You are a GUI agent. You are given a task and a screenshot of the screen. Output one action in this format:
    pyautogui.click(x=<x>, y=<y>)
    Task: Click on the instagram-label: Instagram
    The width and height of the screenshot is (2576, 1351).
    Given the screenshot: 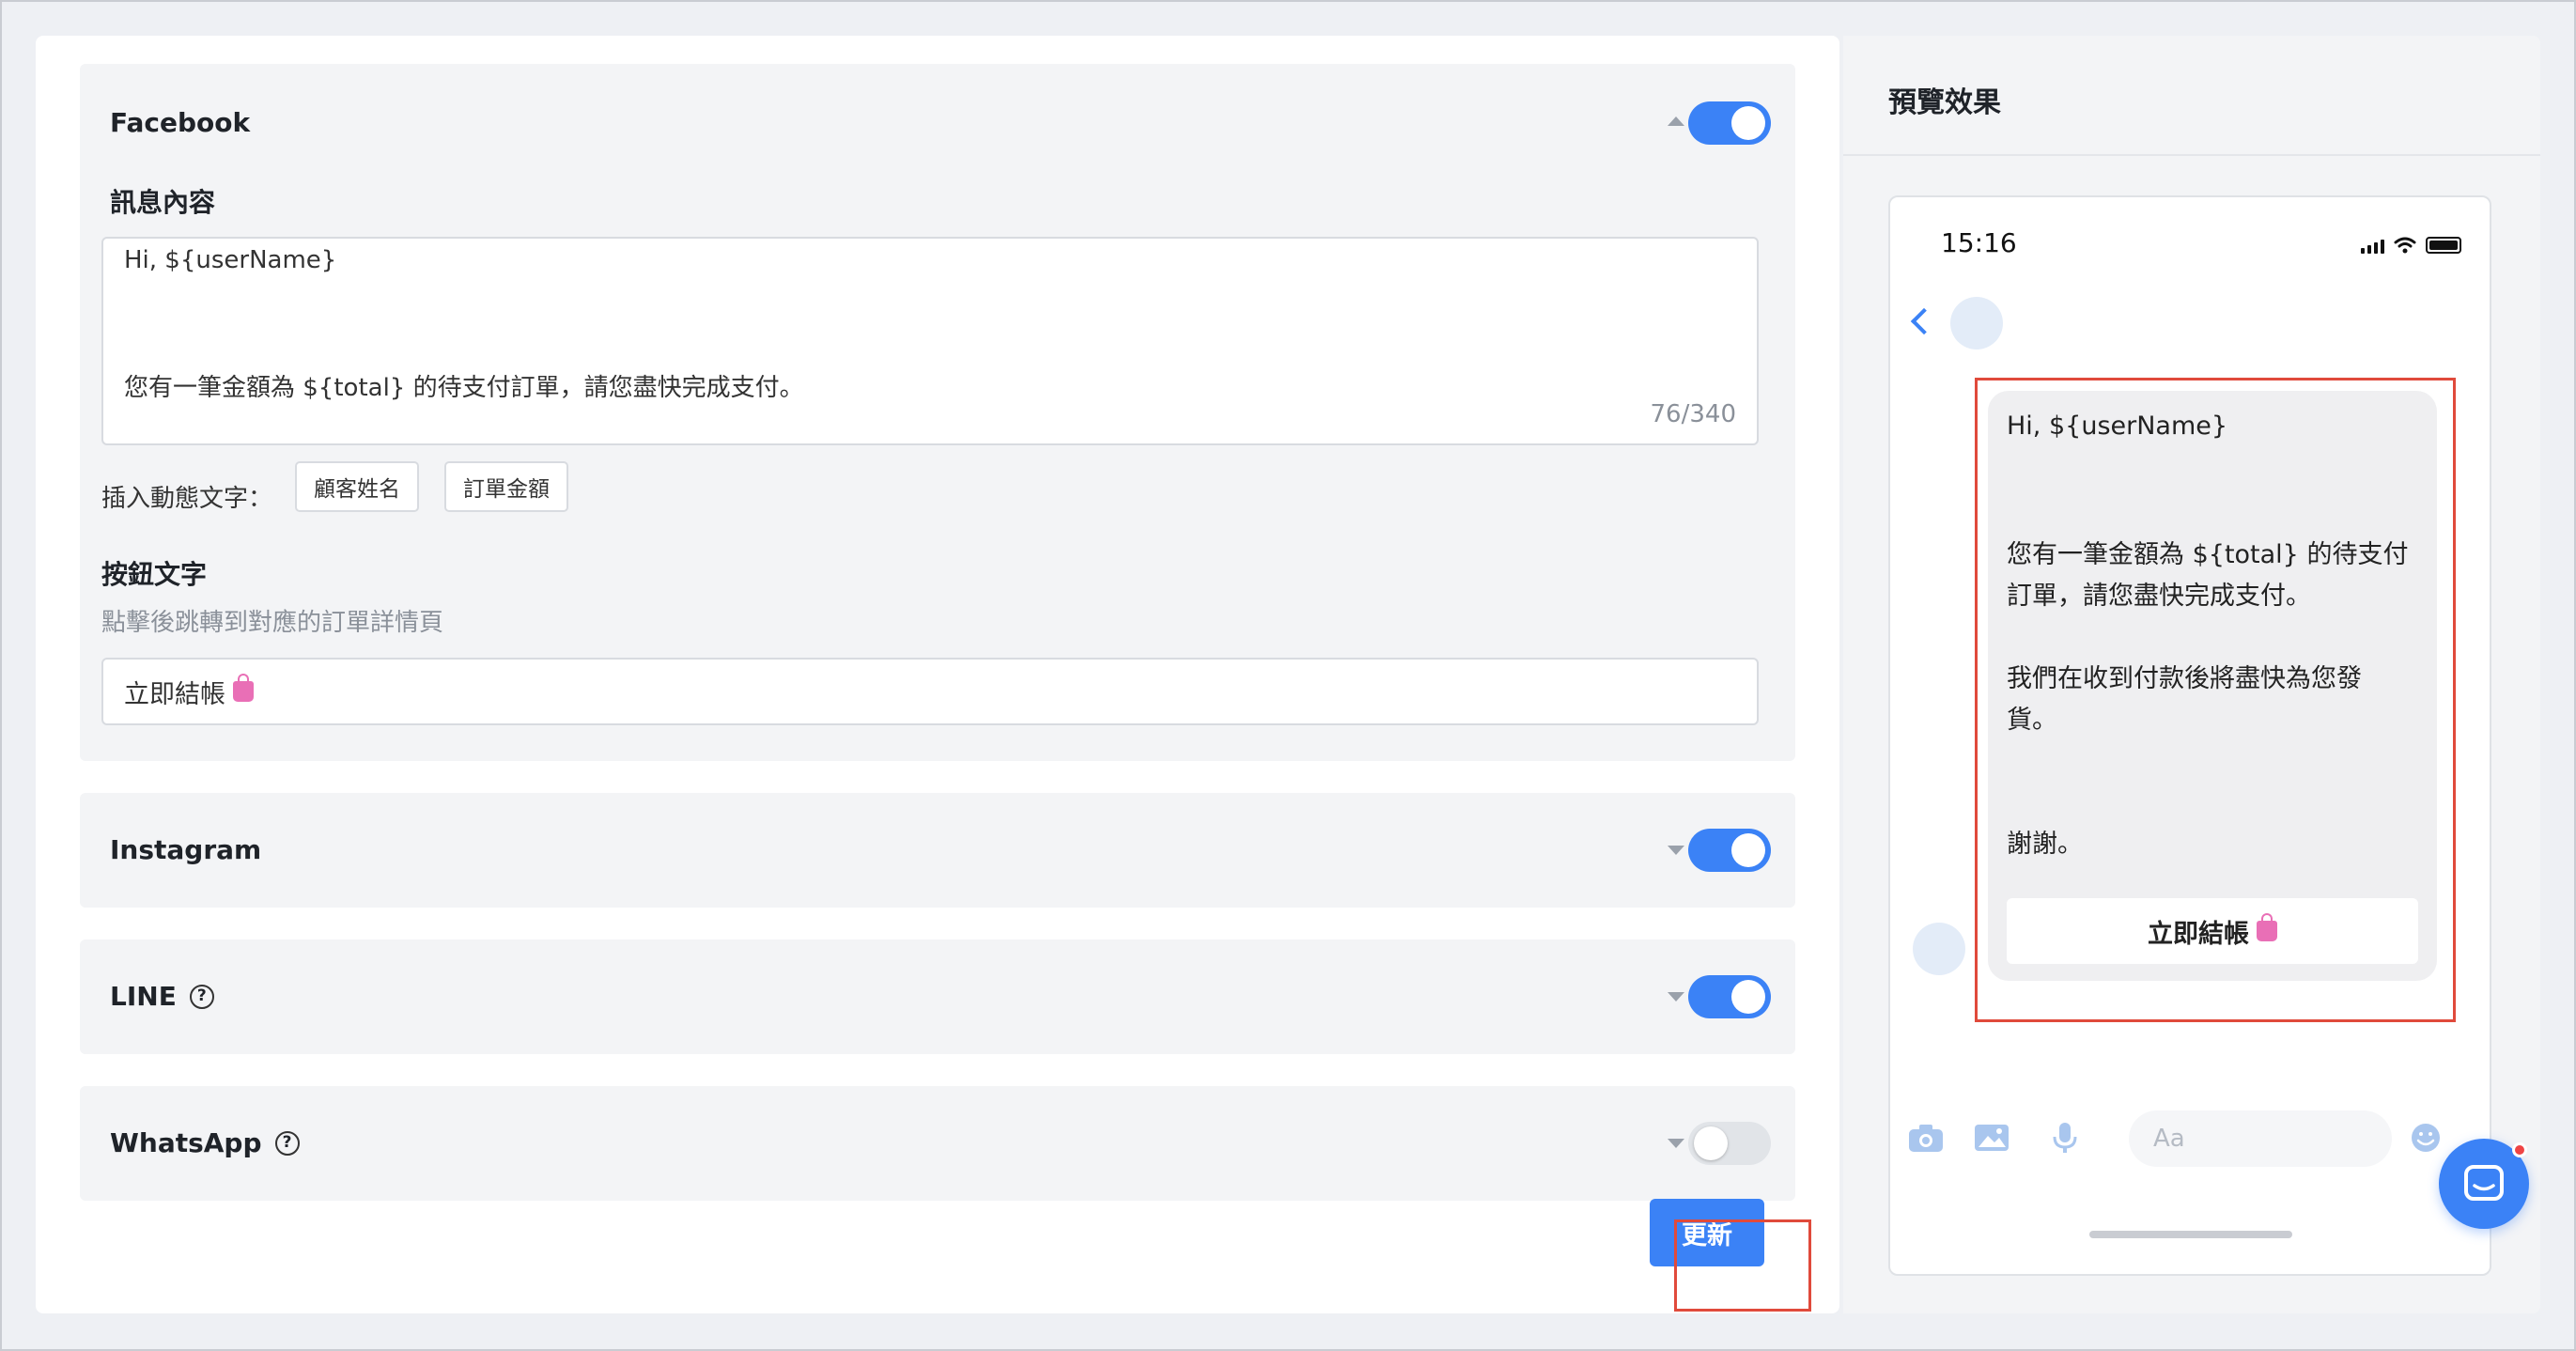 What is the action you would take?
    pyautogui.click(x=186, y=849)
    